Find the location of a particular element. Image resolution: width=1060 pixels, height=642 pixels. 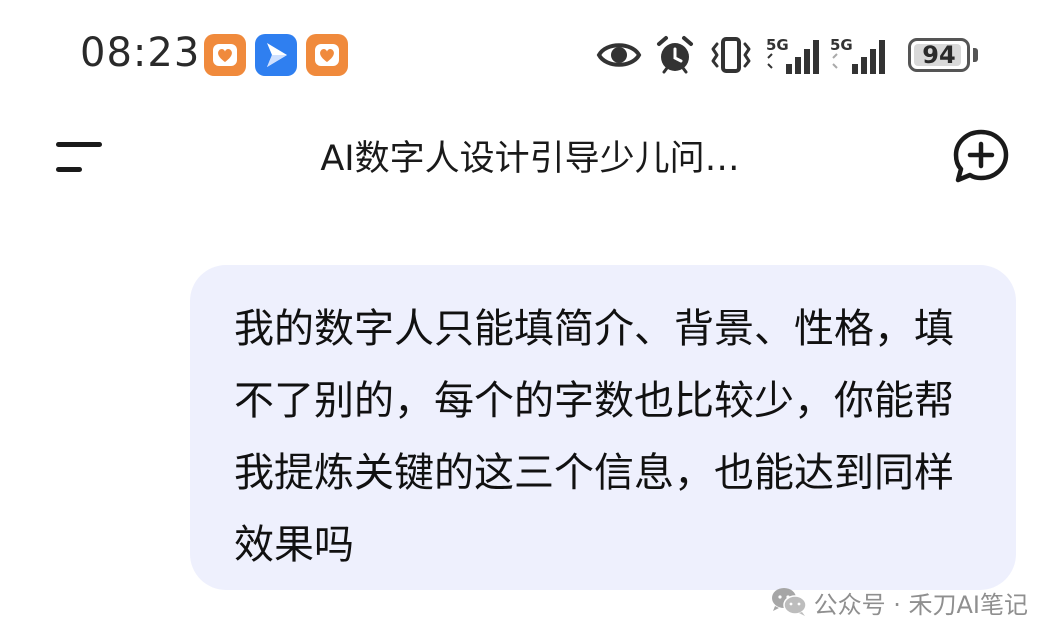

paper-plane-app-icon is located at coordinates (276, 55).